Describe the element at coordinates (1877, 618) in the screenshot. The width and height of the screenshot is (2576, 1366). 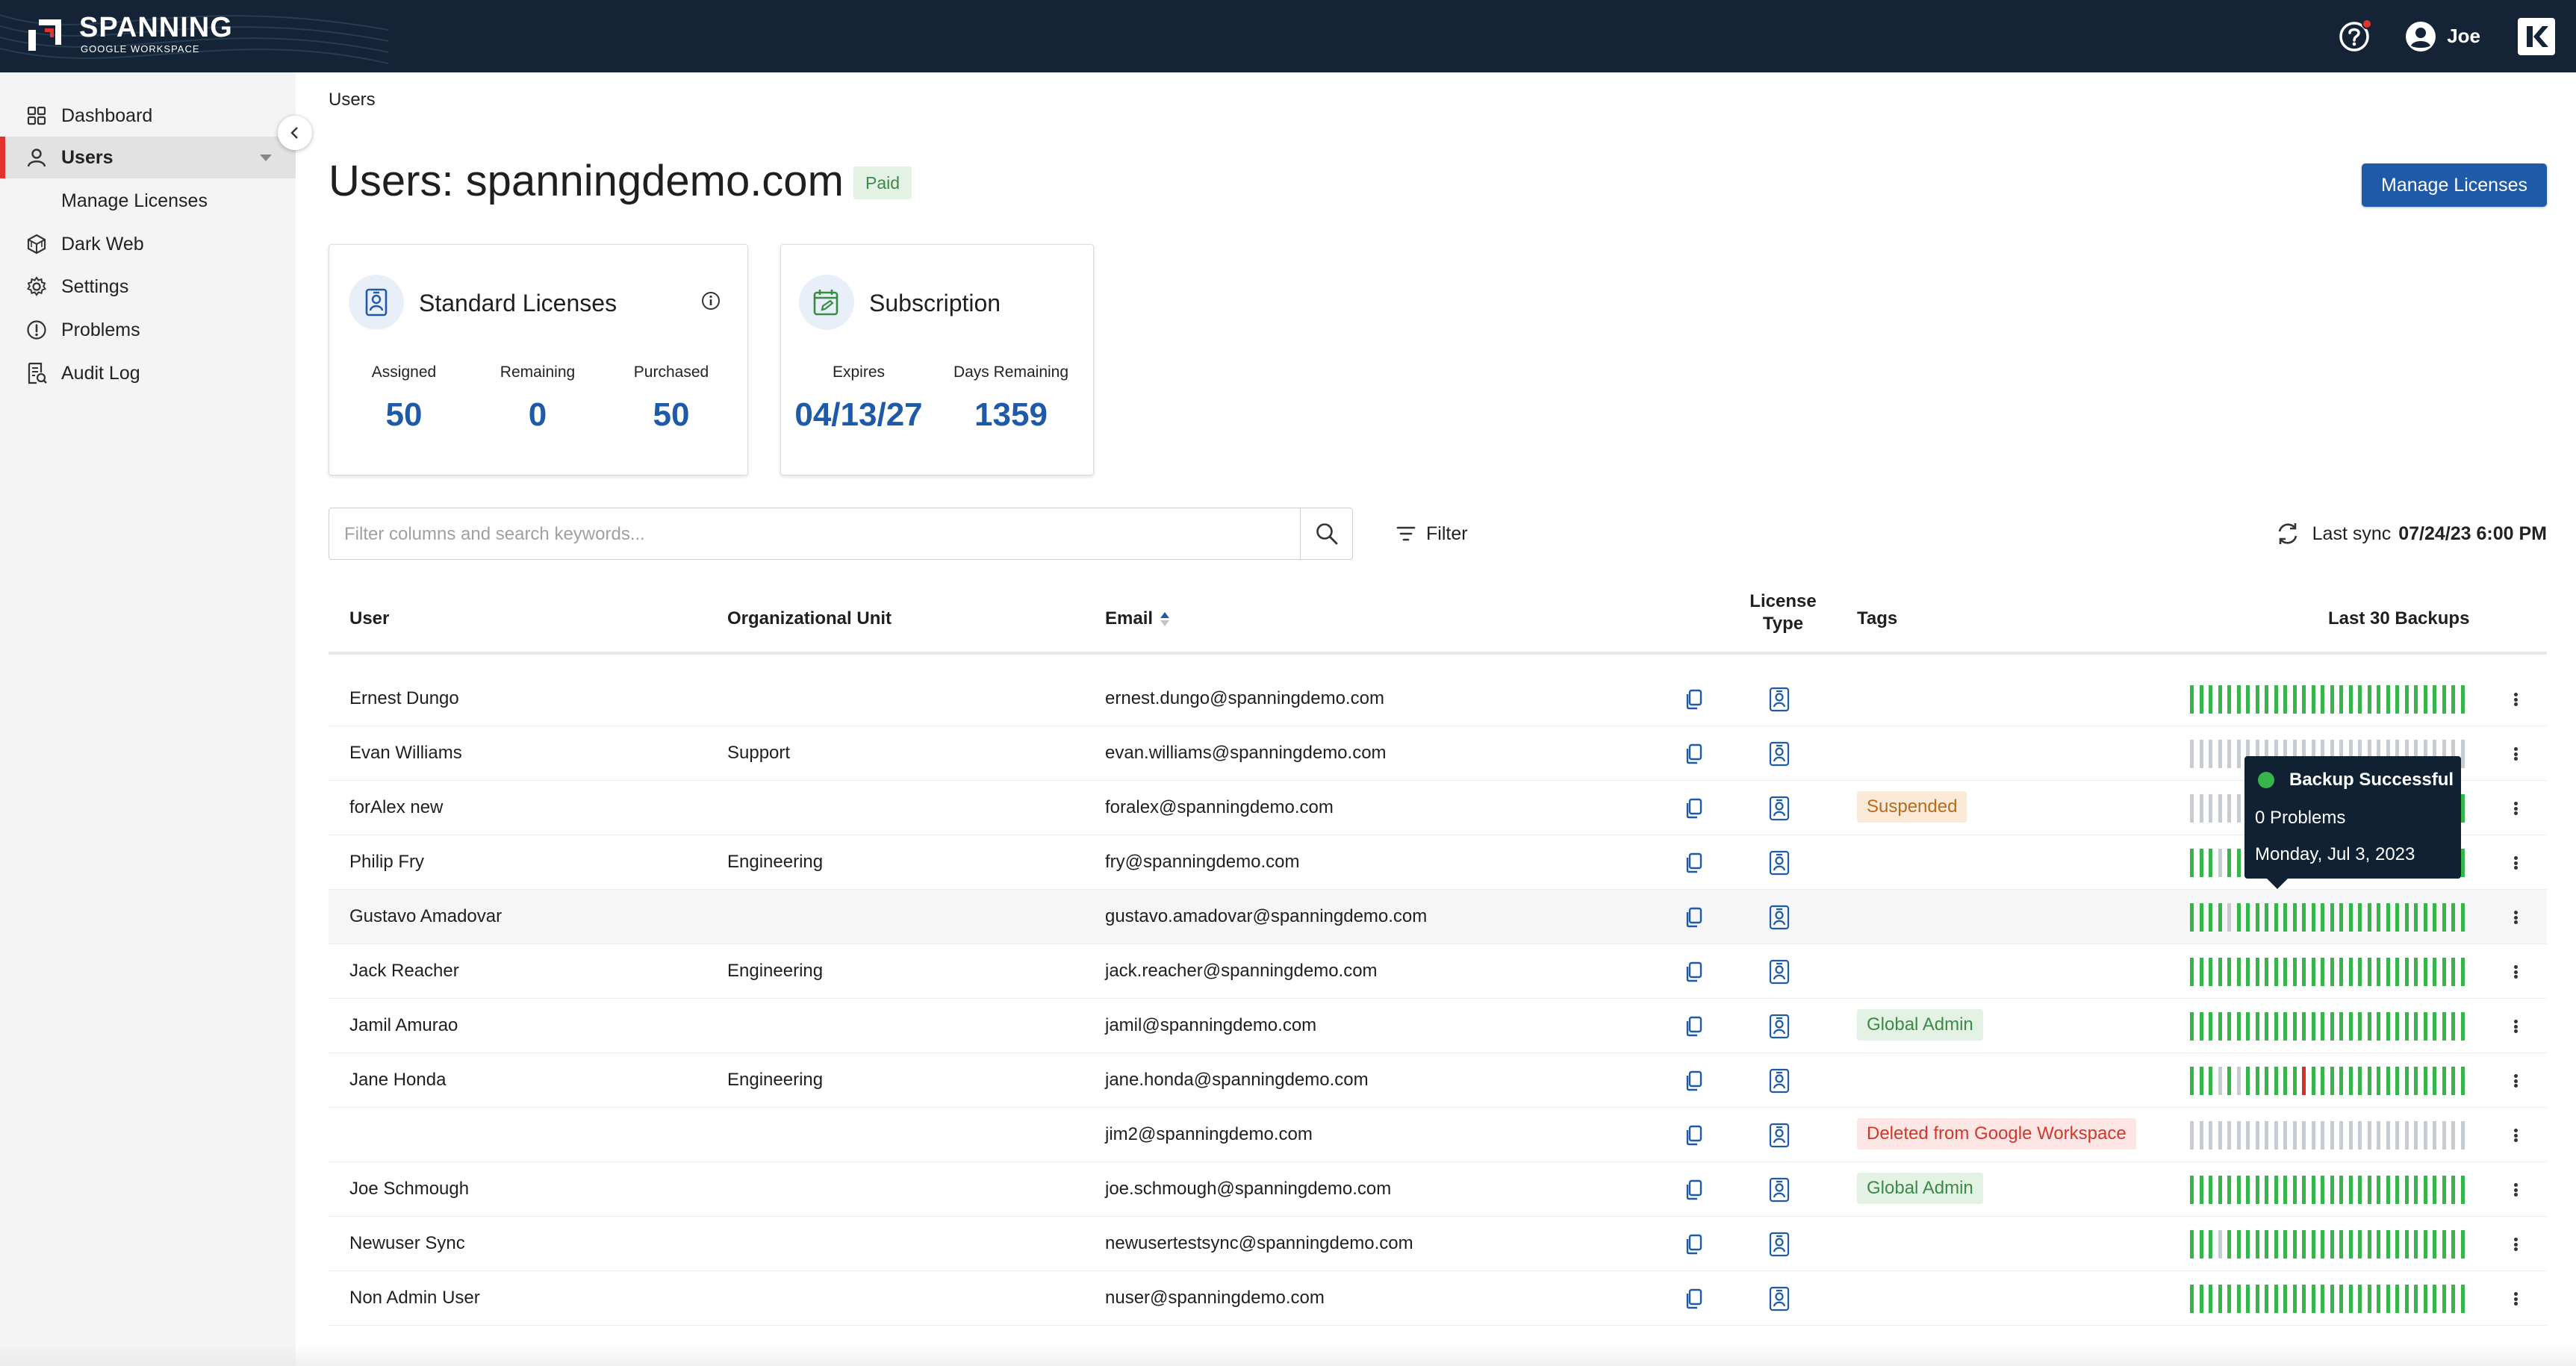
I see `column-header-tags: Tags` at that location.